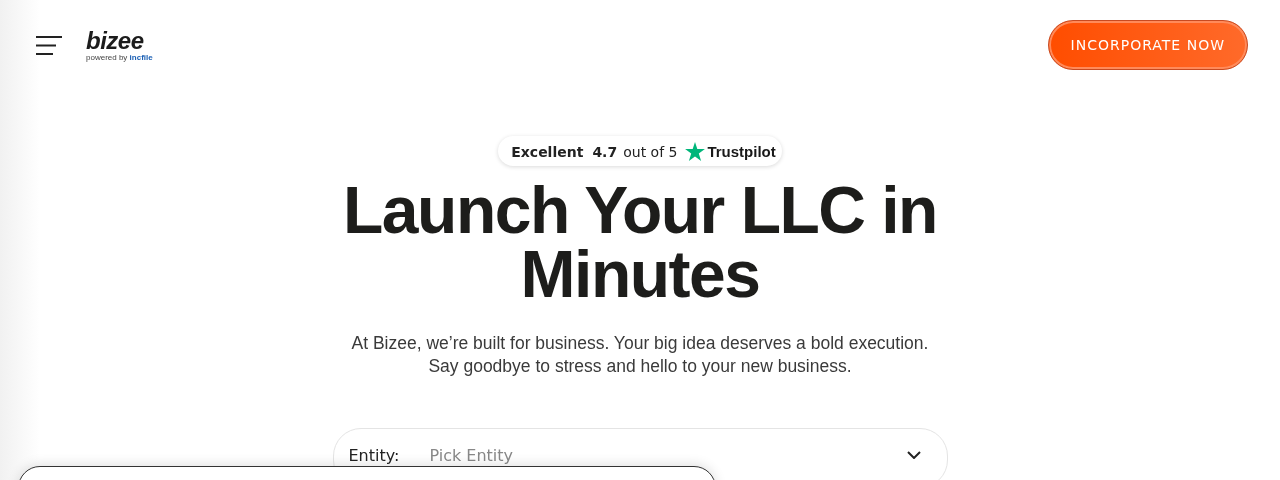  I want to click on hero-title: Launch Your LLC in Minutes, so click(640, 242).